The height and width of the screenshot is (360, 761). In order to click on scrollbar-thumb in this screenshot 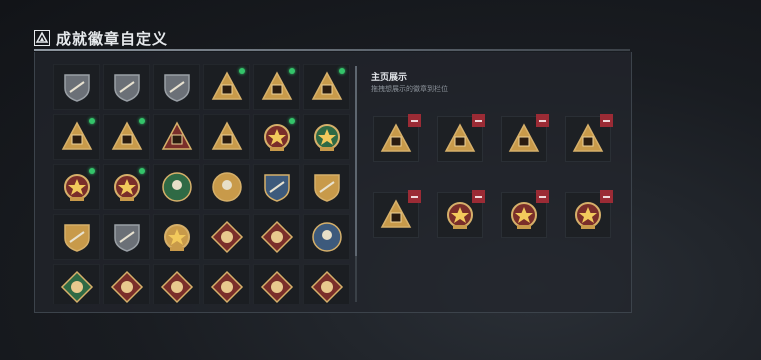, I will do `click(356, 161)`.